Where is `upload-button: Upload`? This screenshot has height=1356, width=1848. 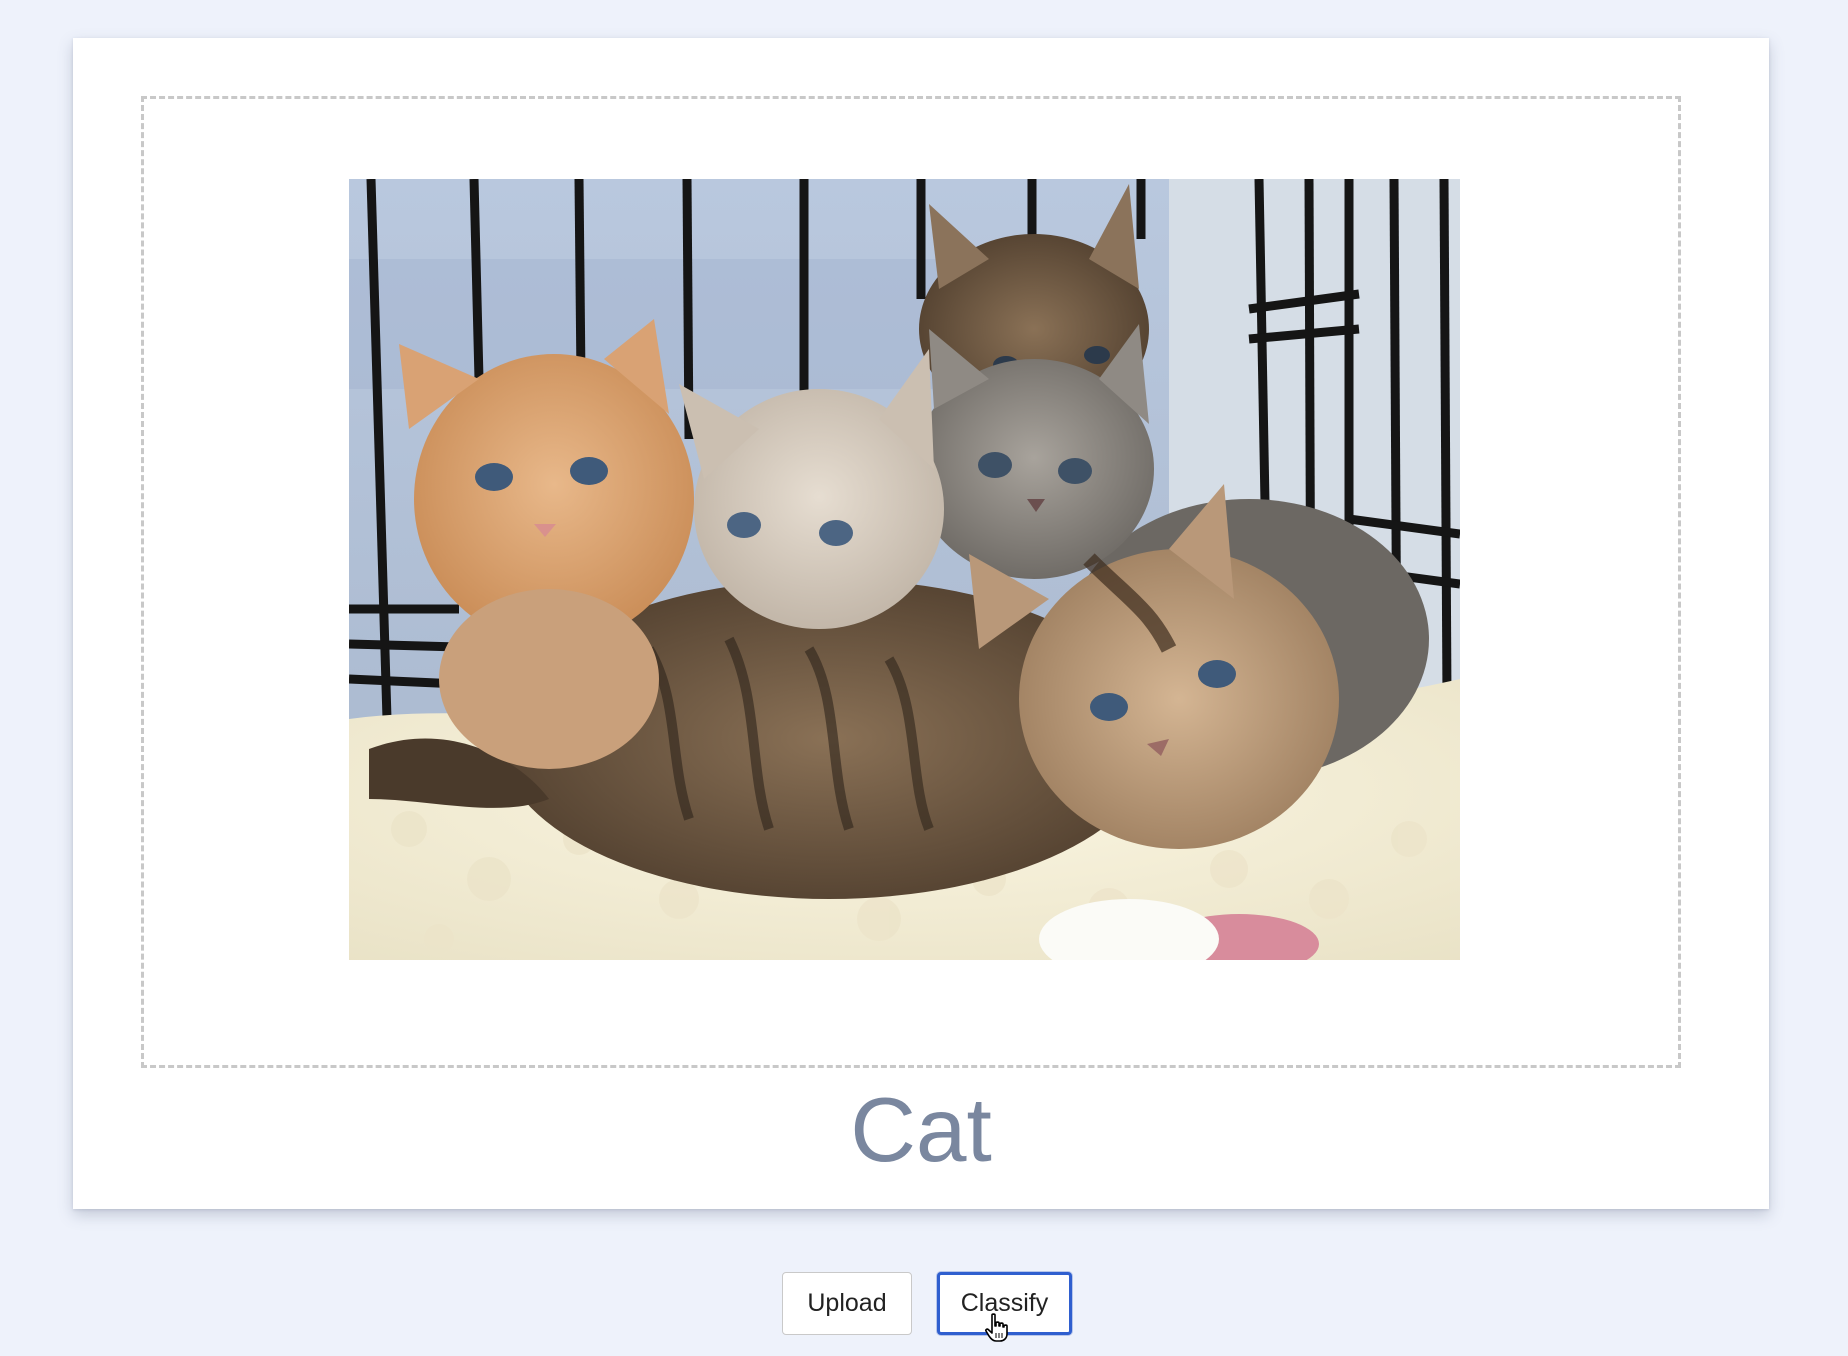
upload-button: Upload is located at coordinates (847, 1303).